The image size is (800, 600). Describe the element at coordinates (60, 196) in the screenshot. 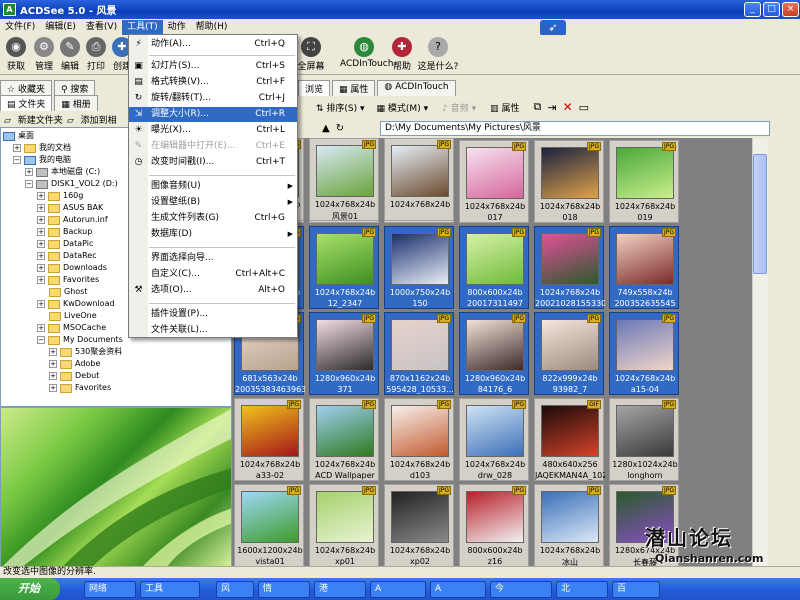

I see `tree-node: +160g` at that location.